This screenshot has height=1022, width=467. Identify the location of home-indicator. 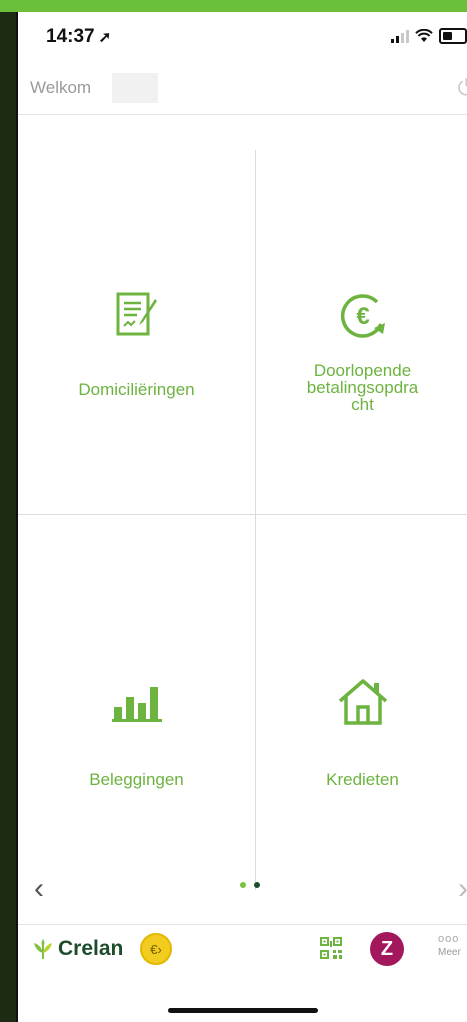
(243, 1010).